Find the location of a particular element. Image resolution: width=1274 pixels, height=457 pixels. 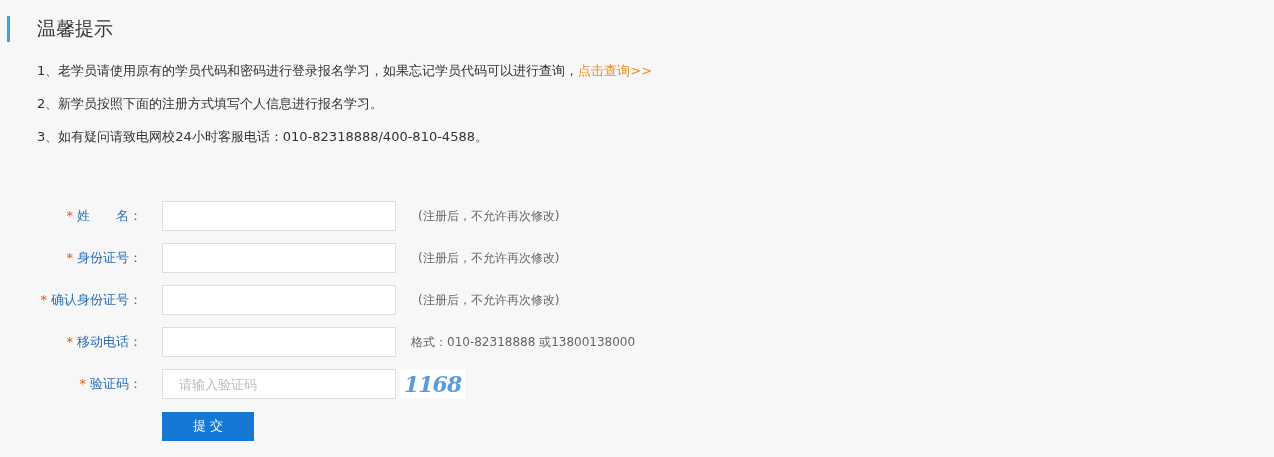

captcha-field: 请输入验证码 is located at coordinates (279, 384).